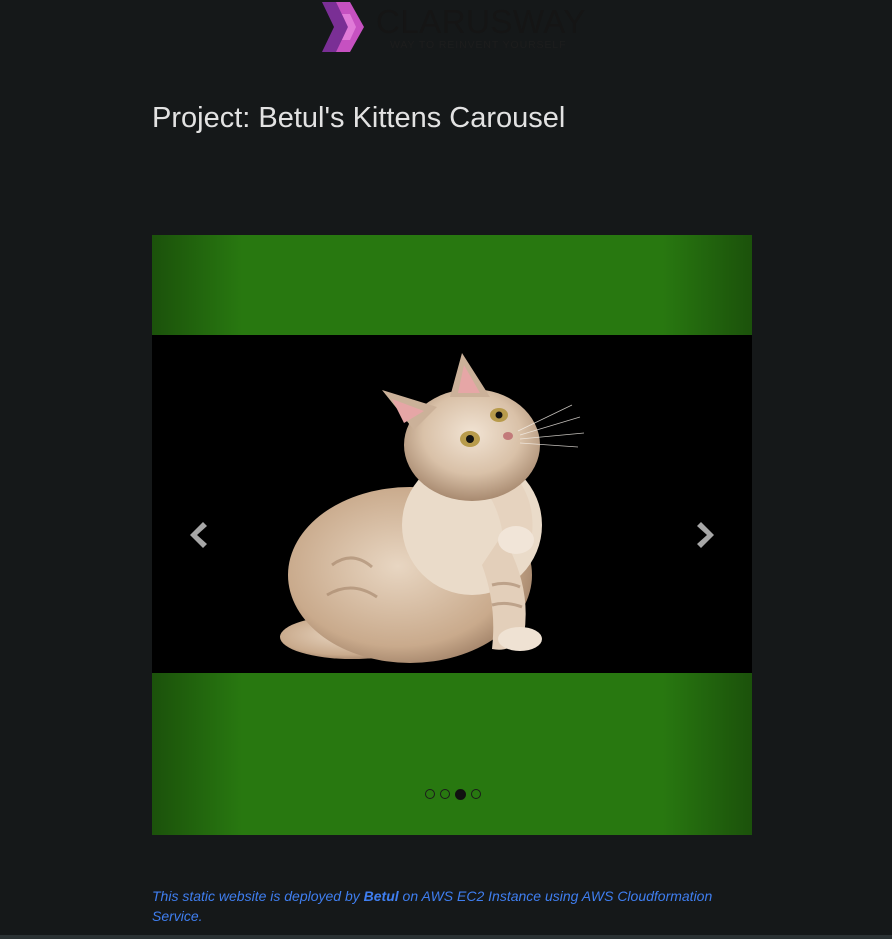 The width and height of the screenshot is (892, 939). Describe the element at coordinates (258, 896) in the screenshot. I see `deployment-note-prefix: This static website is deployed by` at that location.